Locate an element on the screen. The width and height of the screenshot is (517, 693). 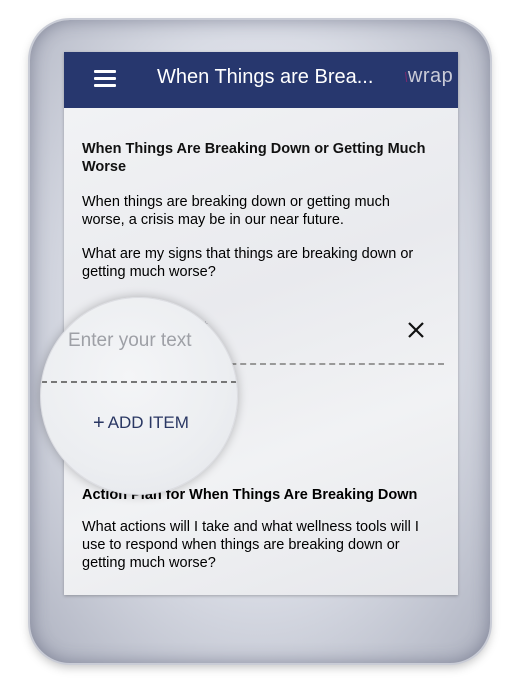
add-item-button: + ADD ITEM is located at coordinates (141, 423).